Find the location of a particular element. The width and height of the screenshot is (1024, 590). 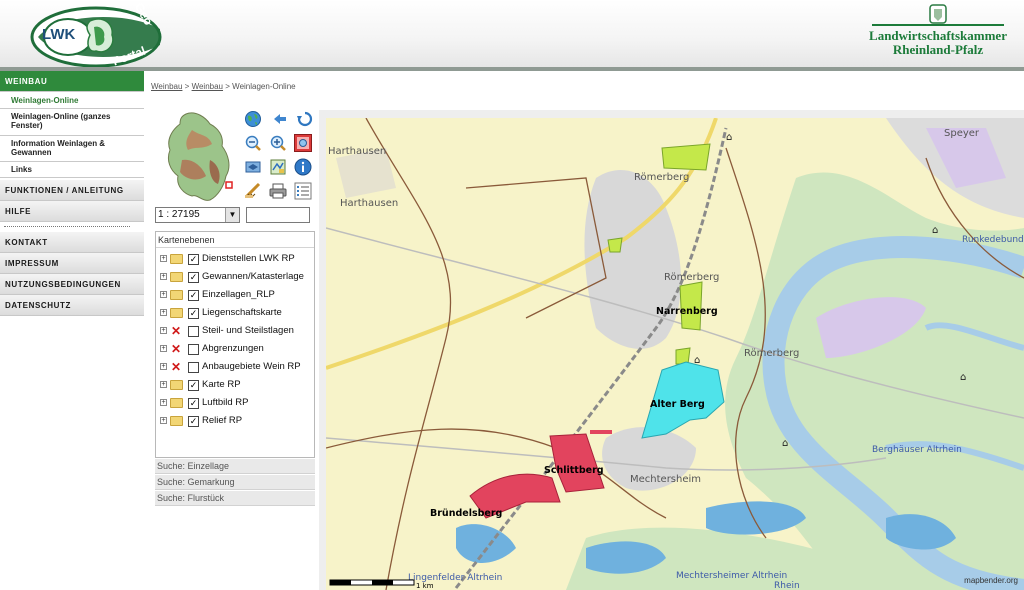

breadcrumb-current: Weinlagen-Online is located at coordinates (264, 86).